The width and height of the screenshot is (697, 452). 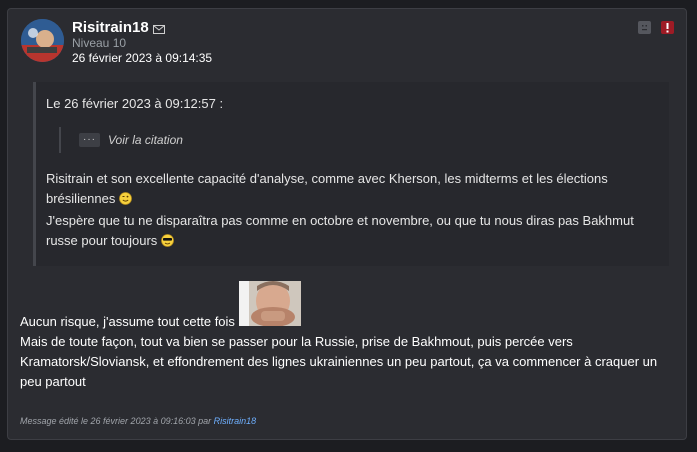 I want to click on neutral-action-button, so click(x=644, y=27).